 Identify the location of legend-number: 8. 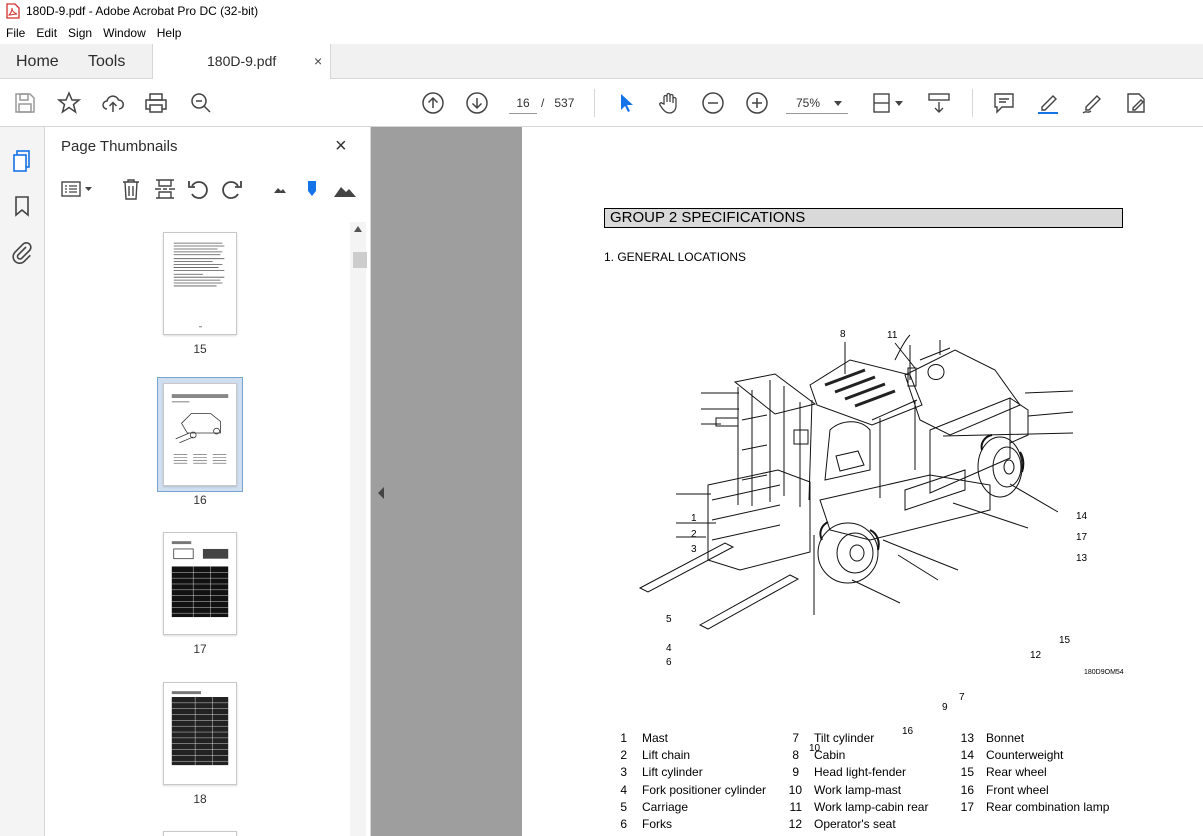
(795, 755).